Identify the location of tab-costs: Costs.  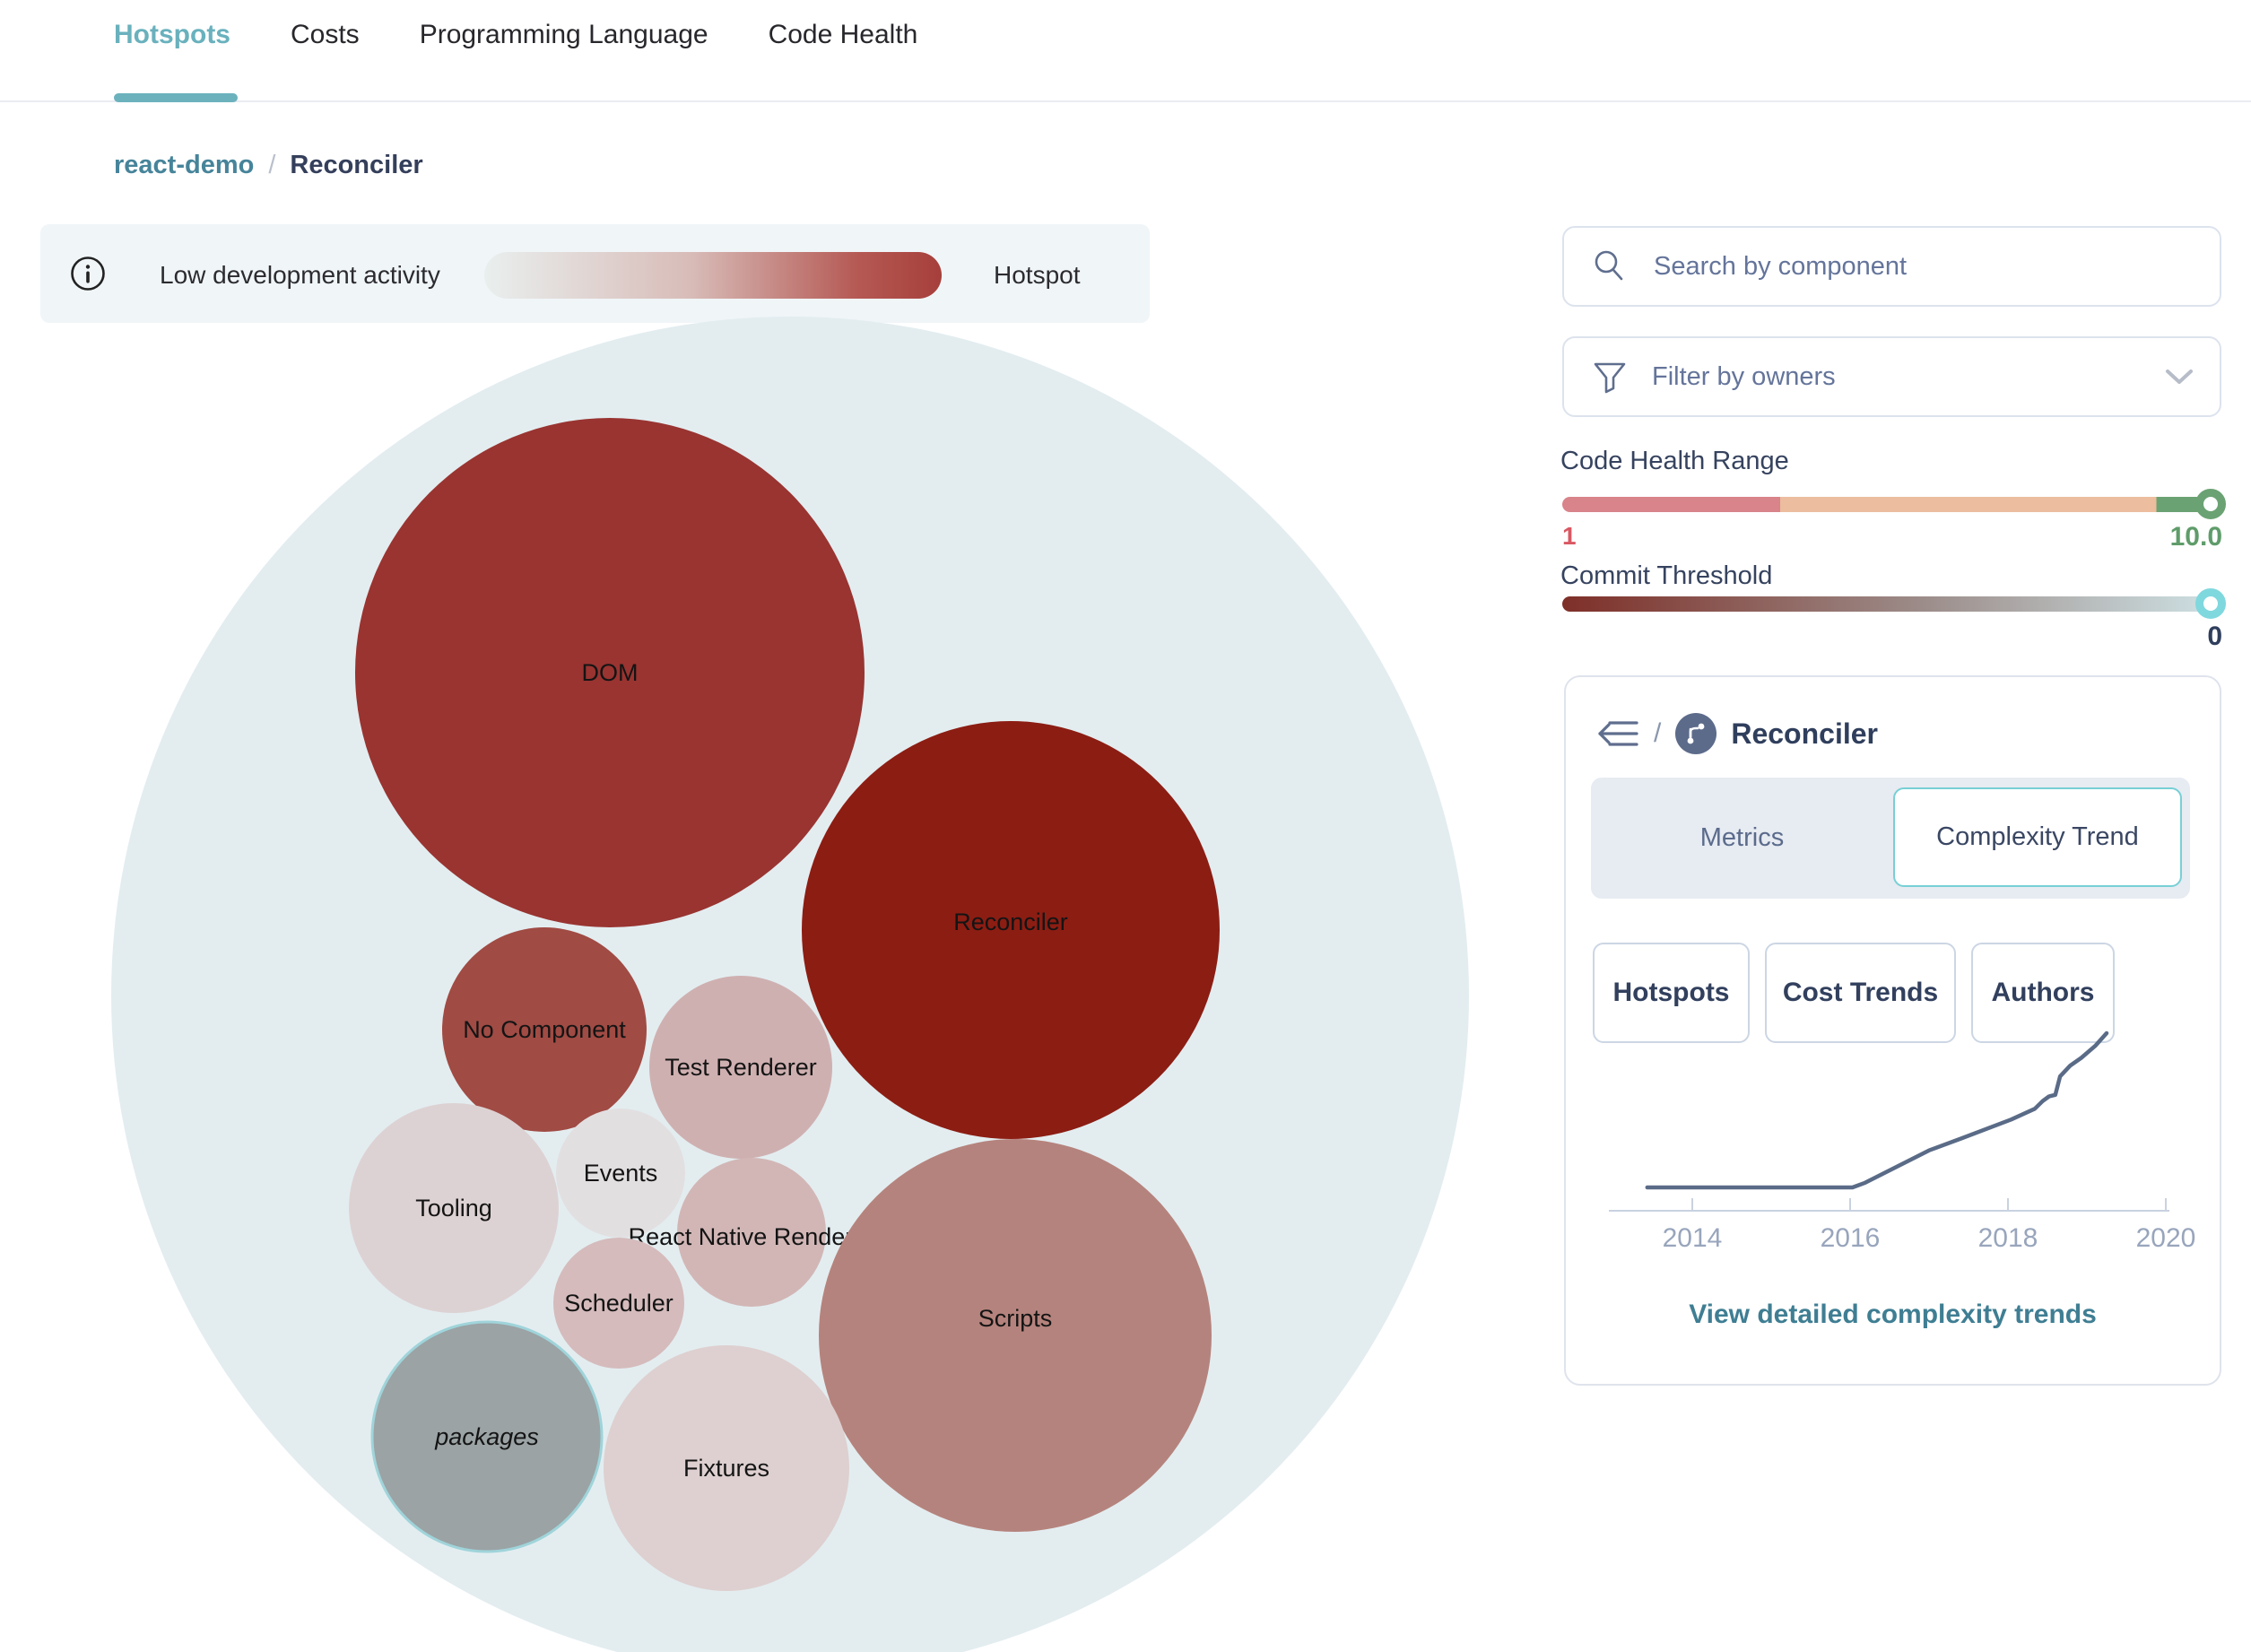
(325, 35).